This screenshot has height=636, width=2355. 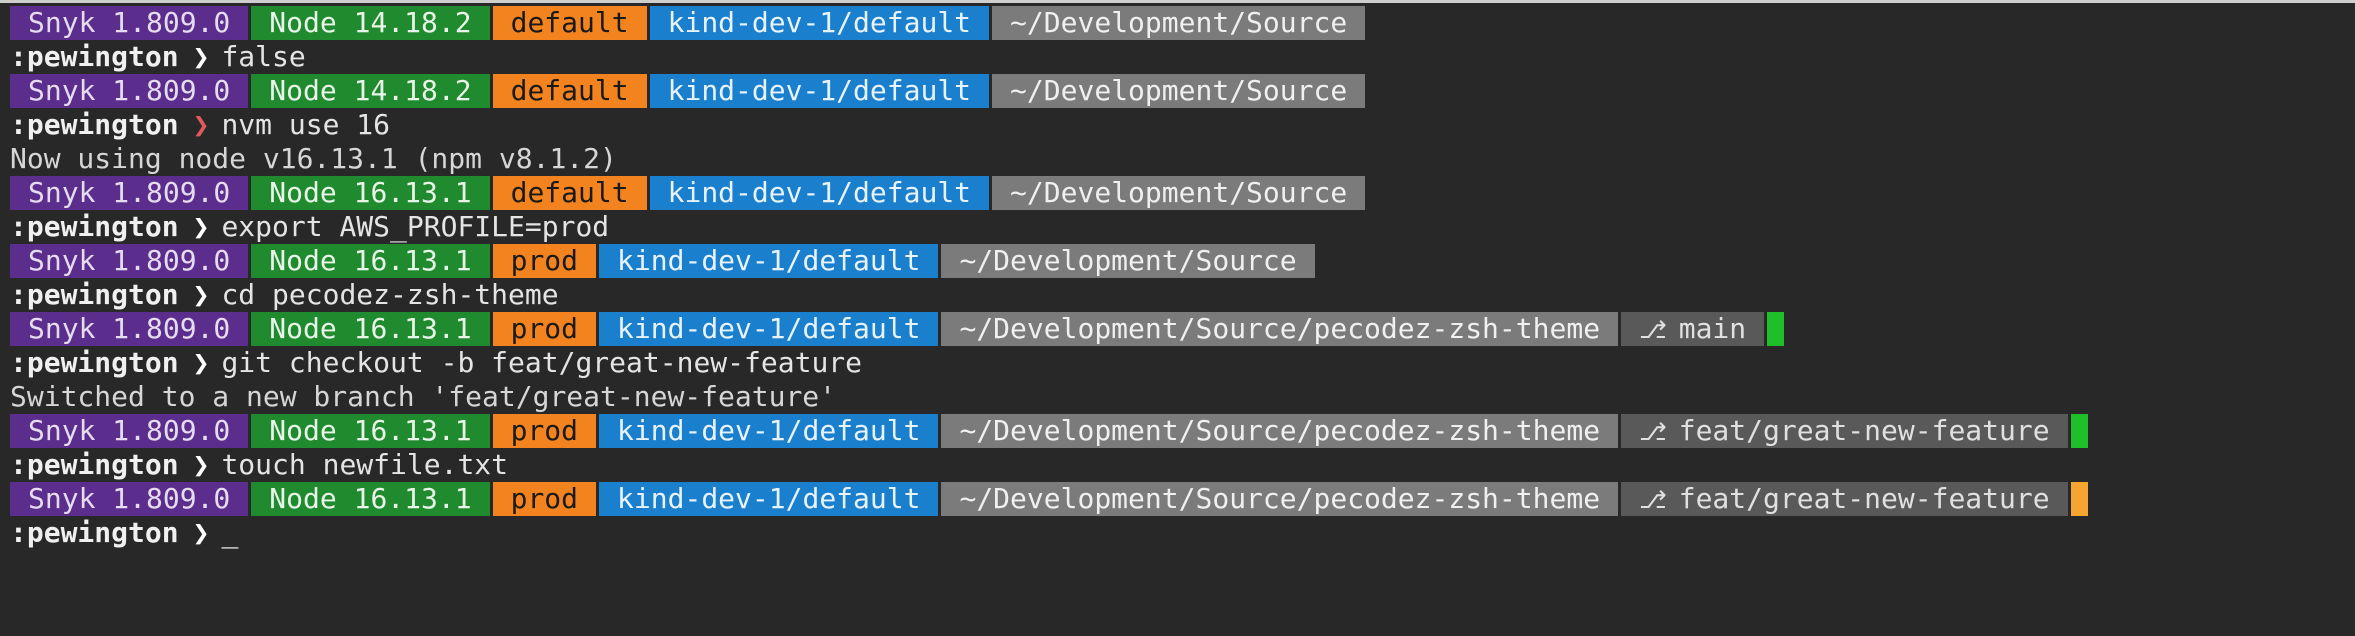 I want to click on command-text: nvm use 16, so click(x=306, y=124).